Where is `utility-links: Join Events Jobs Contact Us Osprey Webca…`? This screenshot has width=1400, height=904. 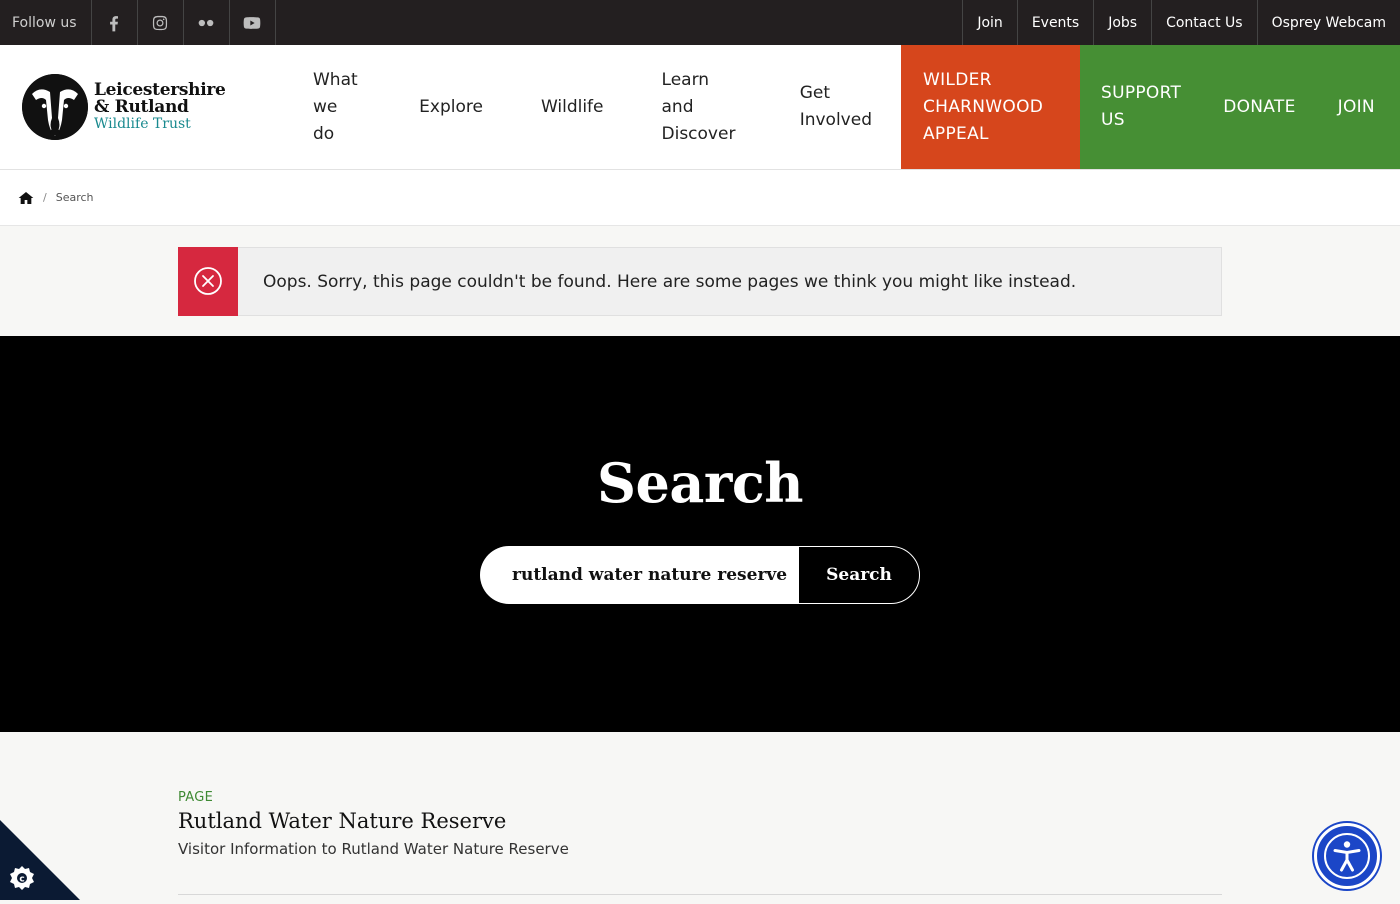
utility-links: Join Events Jobs Contact Us Osprey Webca… is located at coordinates (1181, 22).